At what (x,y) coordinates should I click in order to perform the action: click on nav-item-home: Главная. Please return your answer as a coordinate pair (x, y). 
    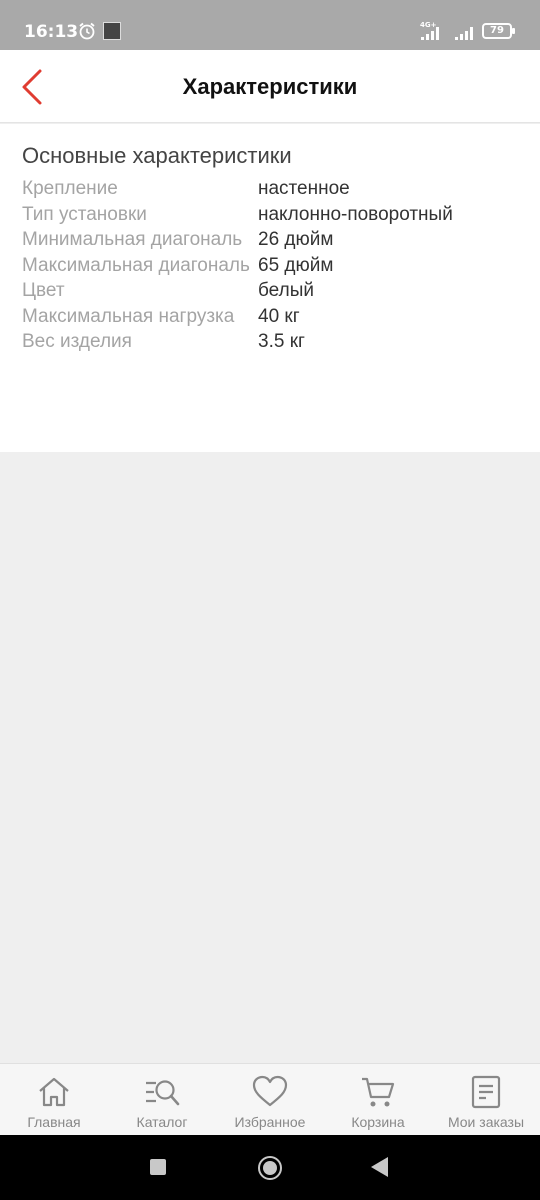
    Looking at the image, I should click on (54, 1099).